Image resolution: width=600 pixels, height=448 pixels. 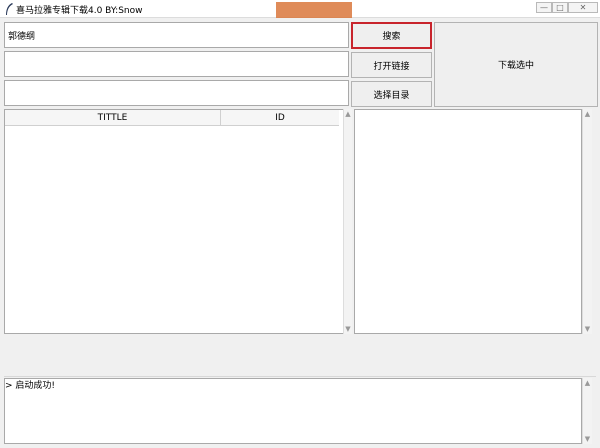 What do you see at coordinates (583, 7) in the screenshot?
I see `close-button: ✕` at bounding box center [583, 7].